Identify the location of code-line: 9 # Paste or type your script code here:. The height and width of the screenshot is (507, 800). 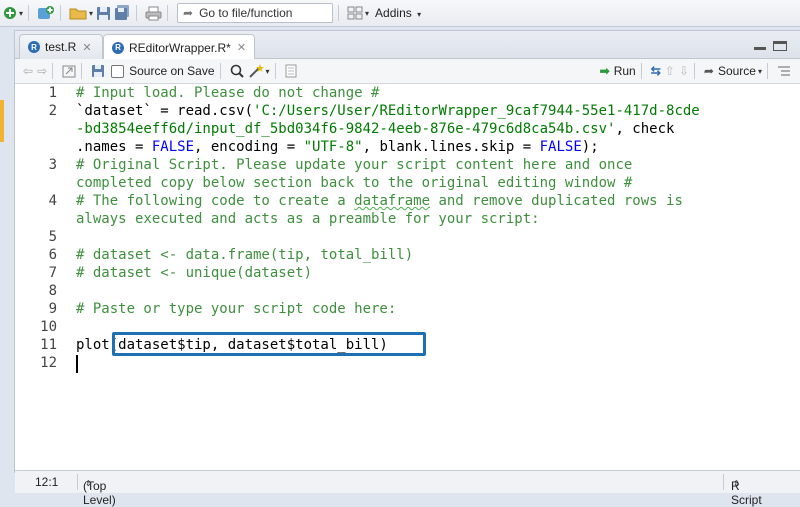
(407, 309).